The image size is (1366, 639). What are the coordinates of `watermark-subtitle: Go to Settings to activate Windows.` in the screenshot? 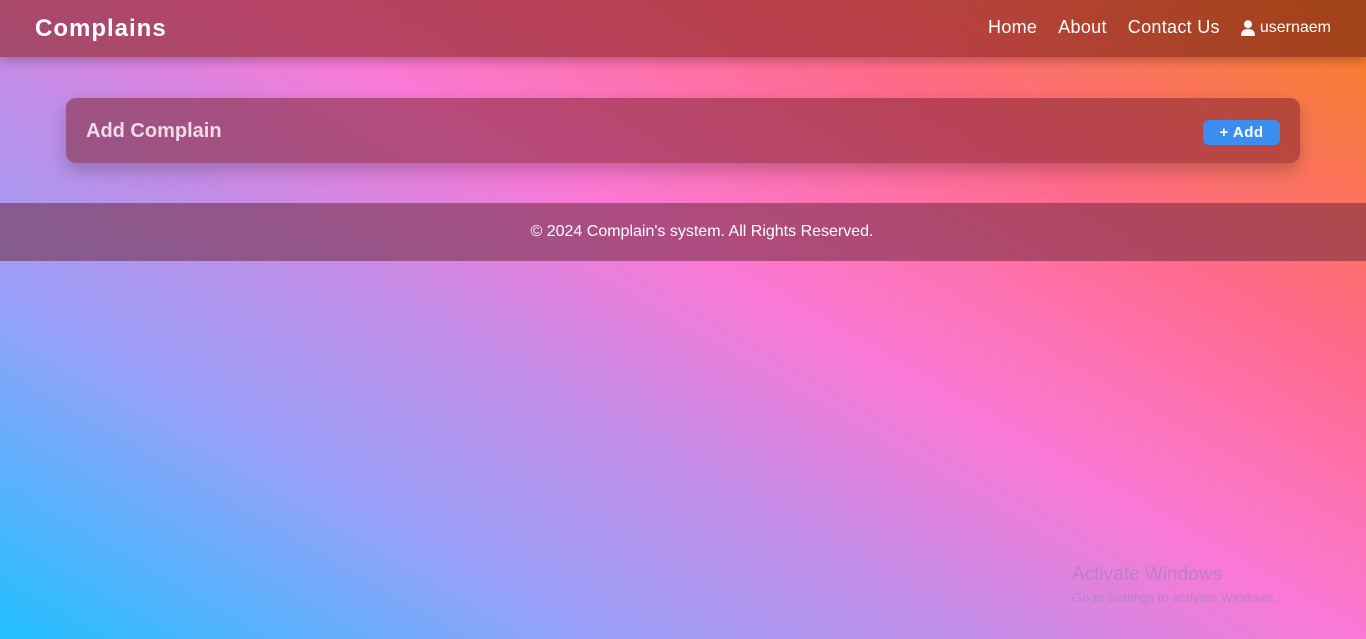 It's located at (1175, 597).